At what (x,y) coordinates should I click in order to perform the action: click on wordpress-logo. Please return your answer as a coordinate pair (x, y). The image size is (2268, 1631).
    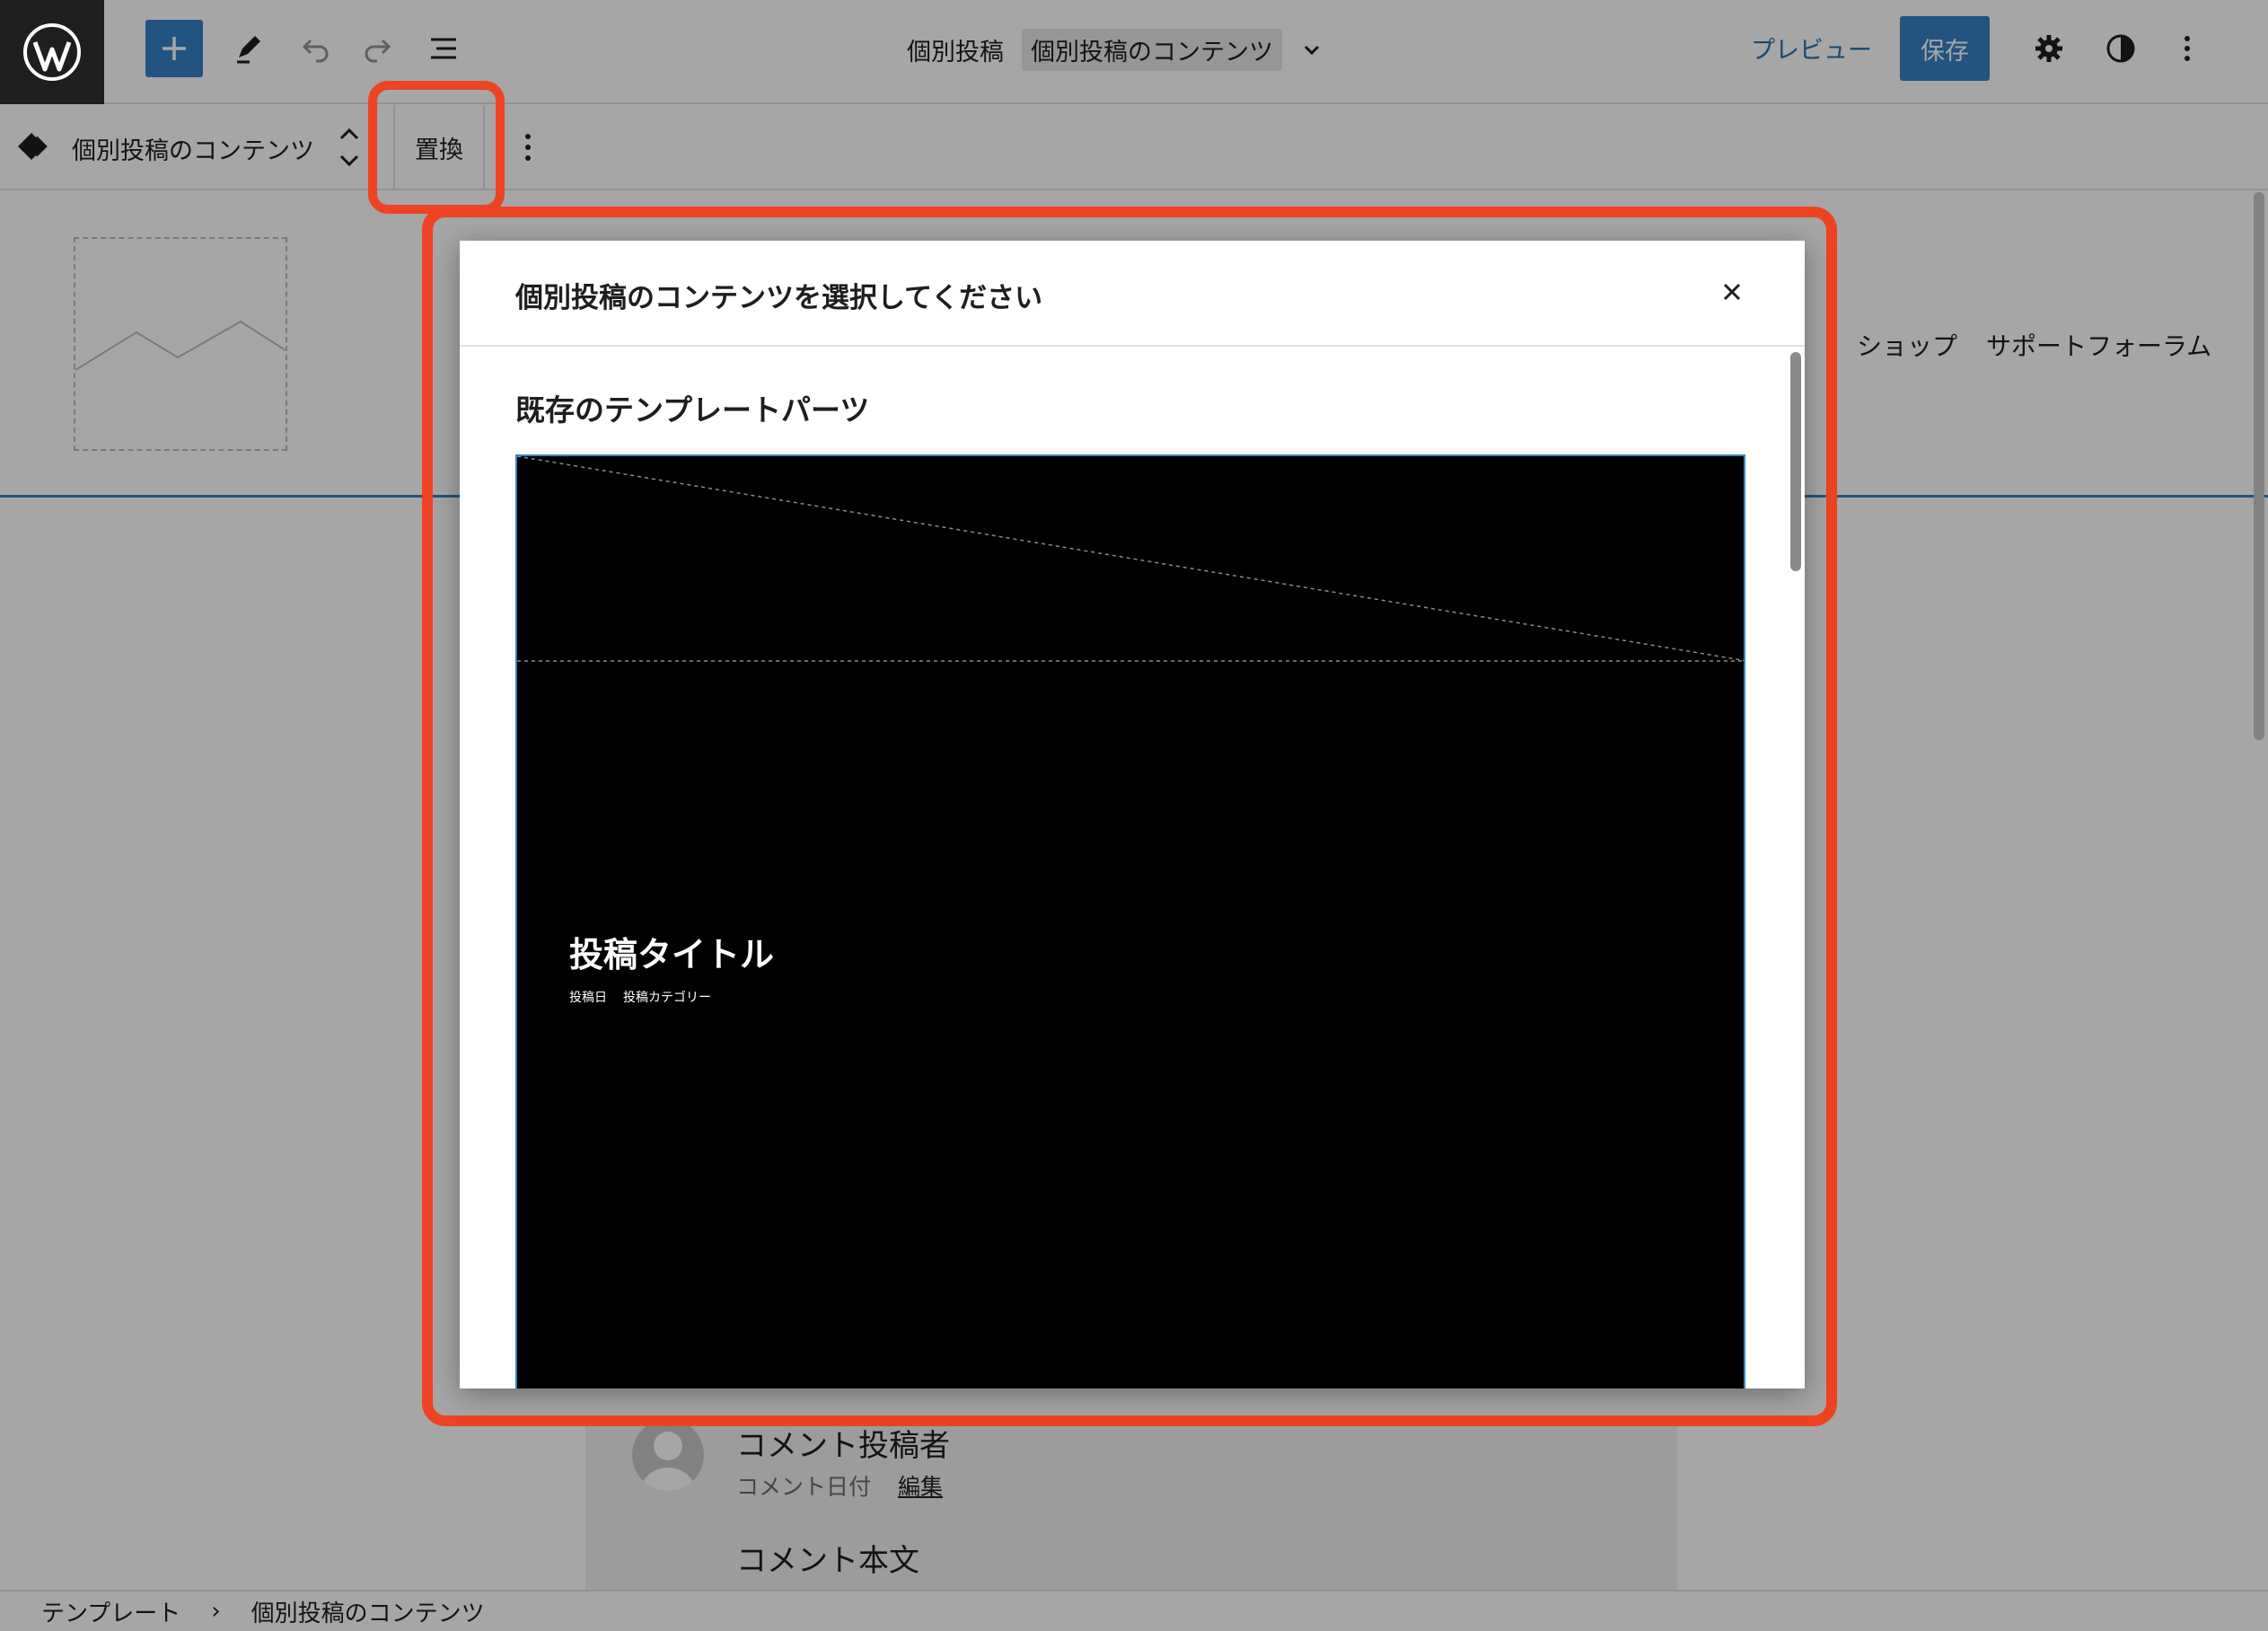
    Looking at the image, I should click on (52, 52).